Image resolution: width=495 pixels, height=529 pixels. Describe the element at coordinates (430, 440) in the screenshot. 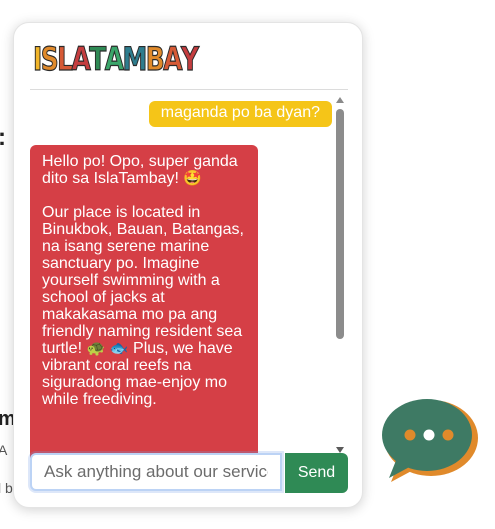

I see `chat-bubble-icon` at that location.